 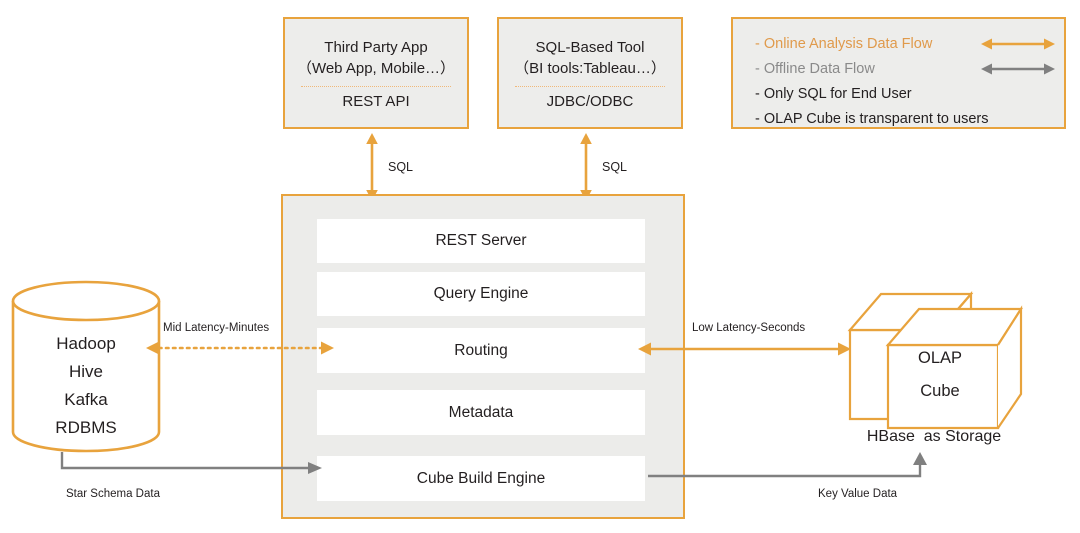 What do you see at coordinates (749, 328) in the screenshot?
I see `connector-low-latency-label: Low Latency-Seconds` at bounding box center [749, 328].